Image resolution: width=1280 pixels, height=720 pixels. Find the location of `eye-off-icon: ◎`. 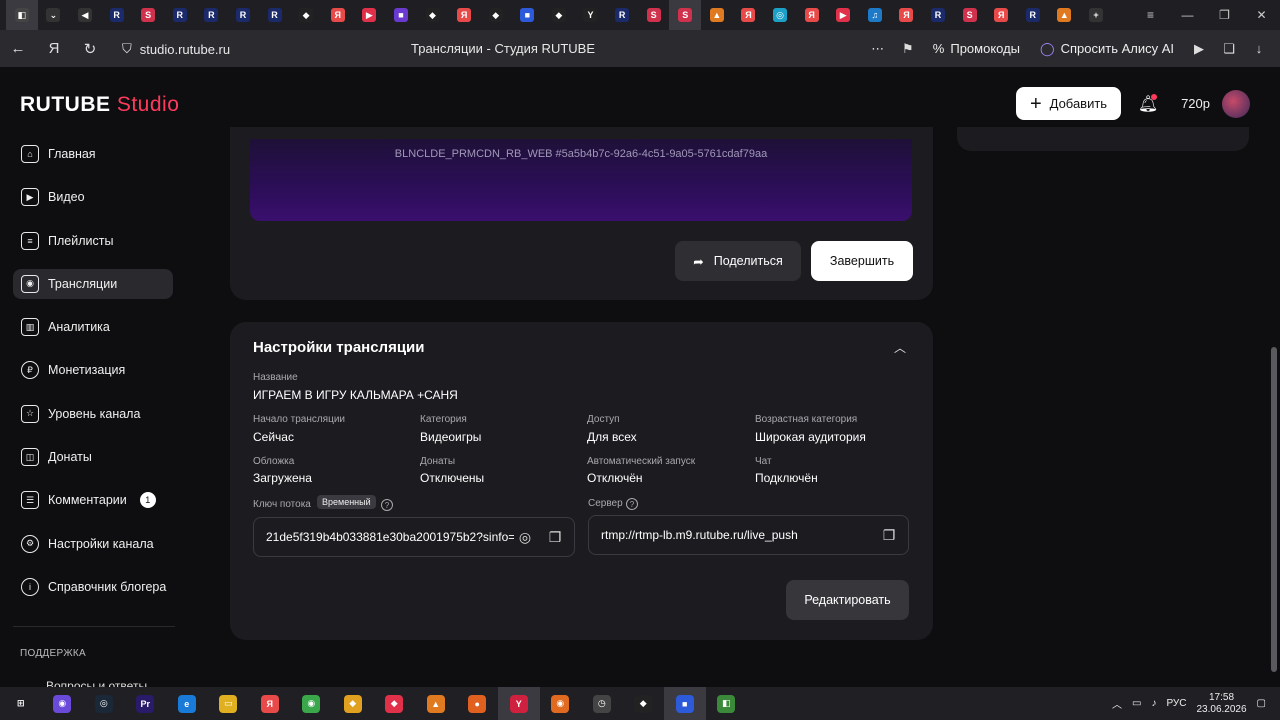

eye-off-icon: ◎ is located at coordinates (525, 537).